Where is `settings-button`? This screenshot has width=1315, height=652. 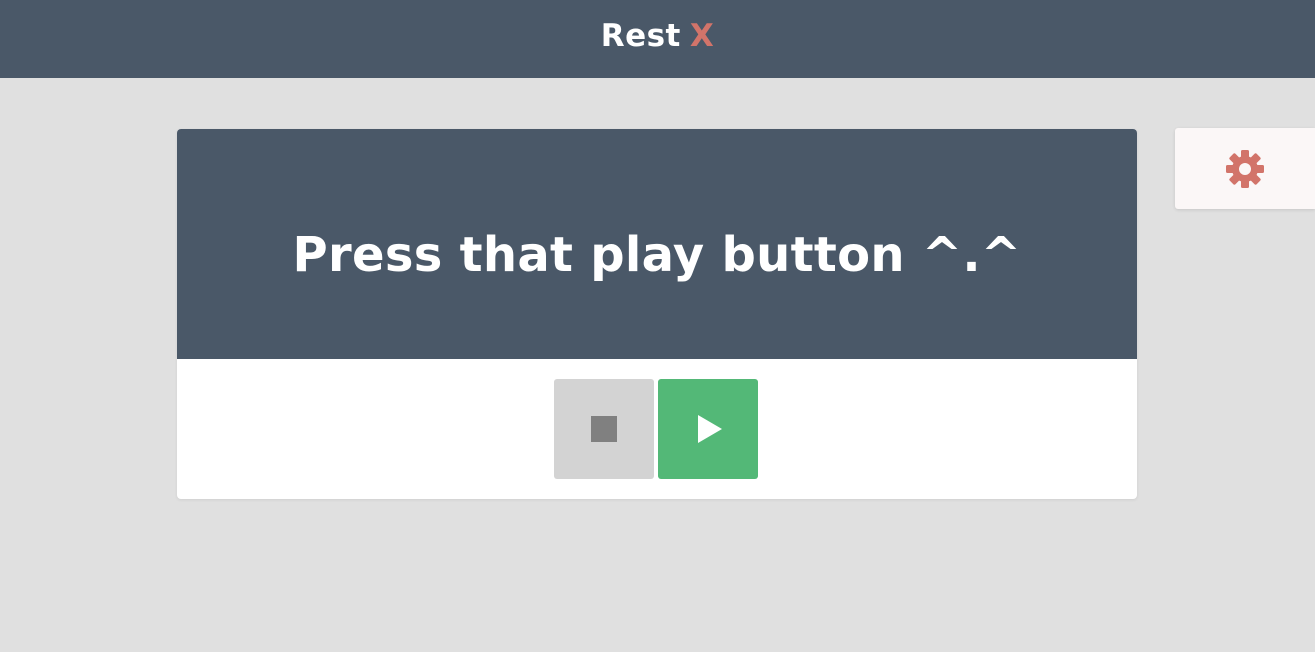
settings-button is located at coordinates (1245, 168).